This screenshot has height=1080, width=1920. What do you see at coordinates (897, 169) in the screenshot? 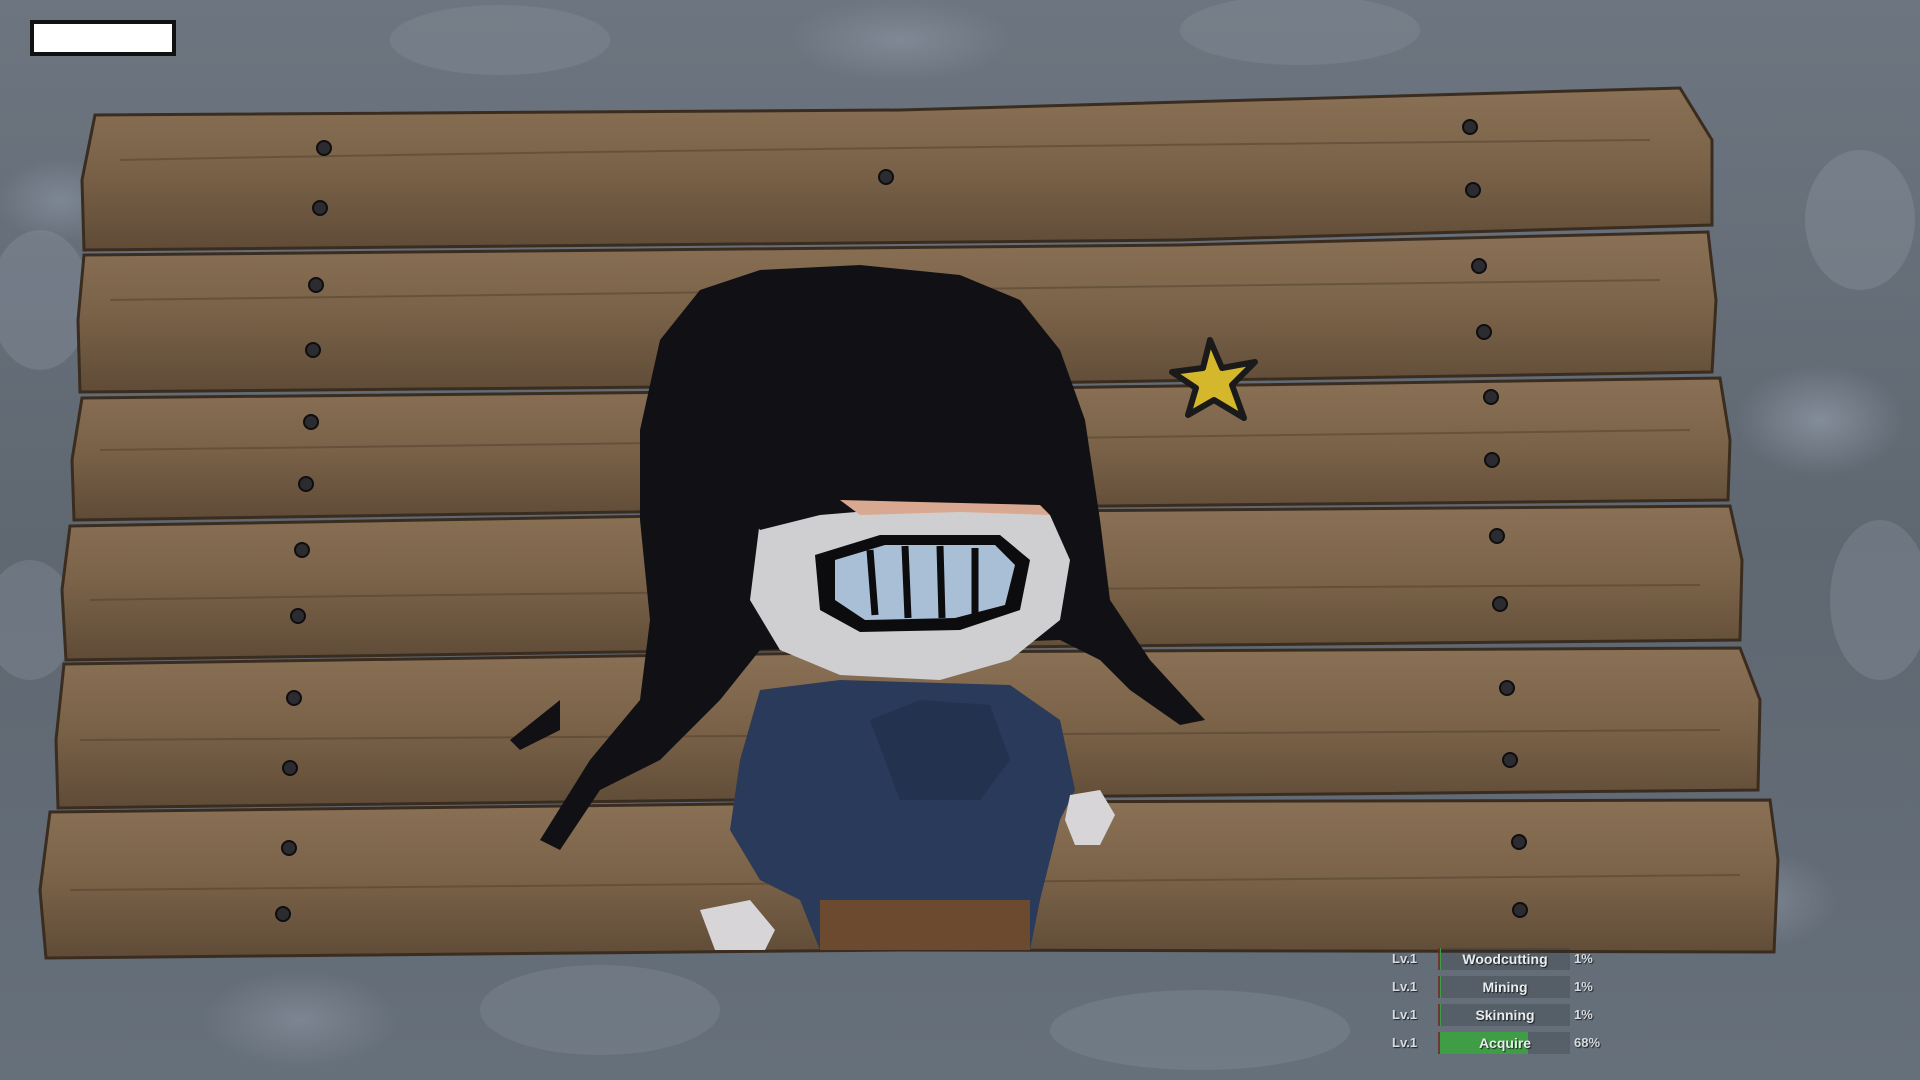
I see `plank` at bounding box center [897, 169].